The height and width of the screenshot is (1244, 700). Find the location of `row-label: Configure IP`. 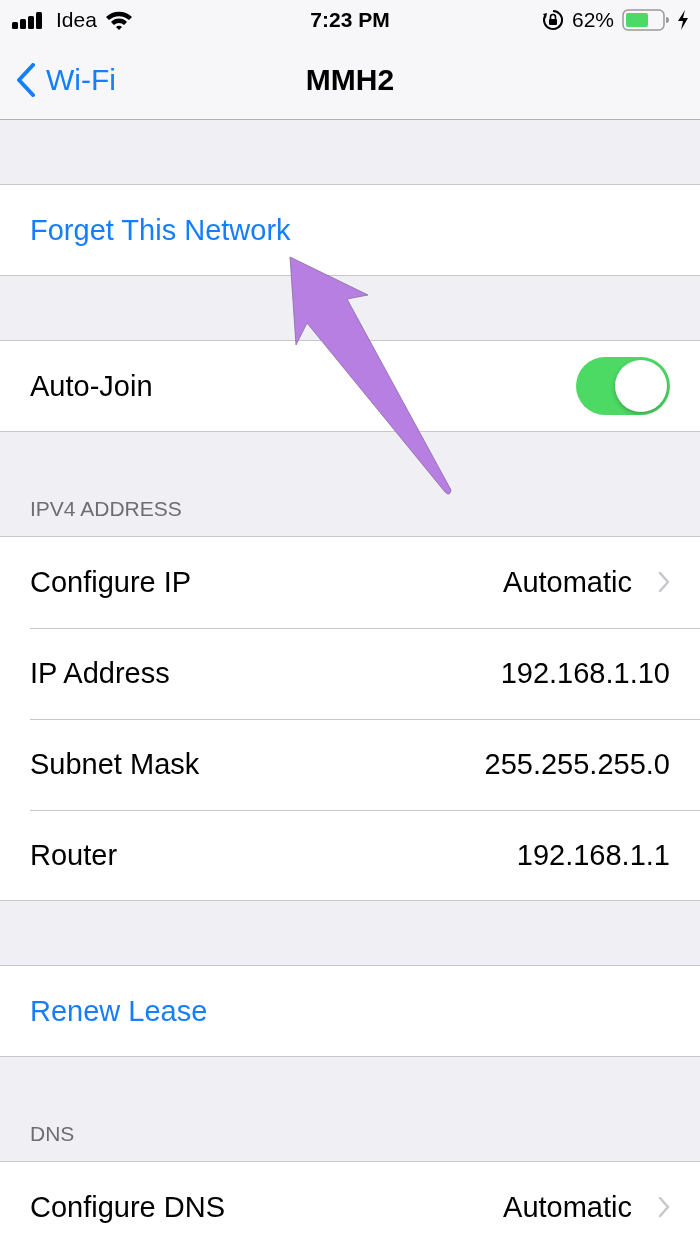

row-label: Configure IP is located at coordinates (111, 582).